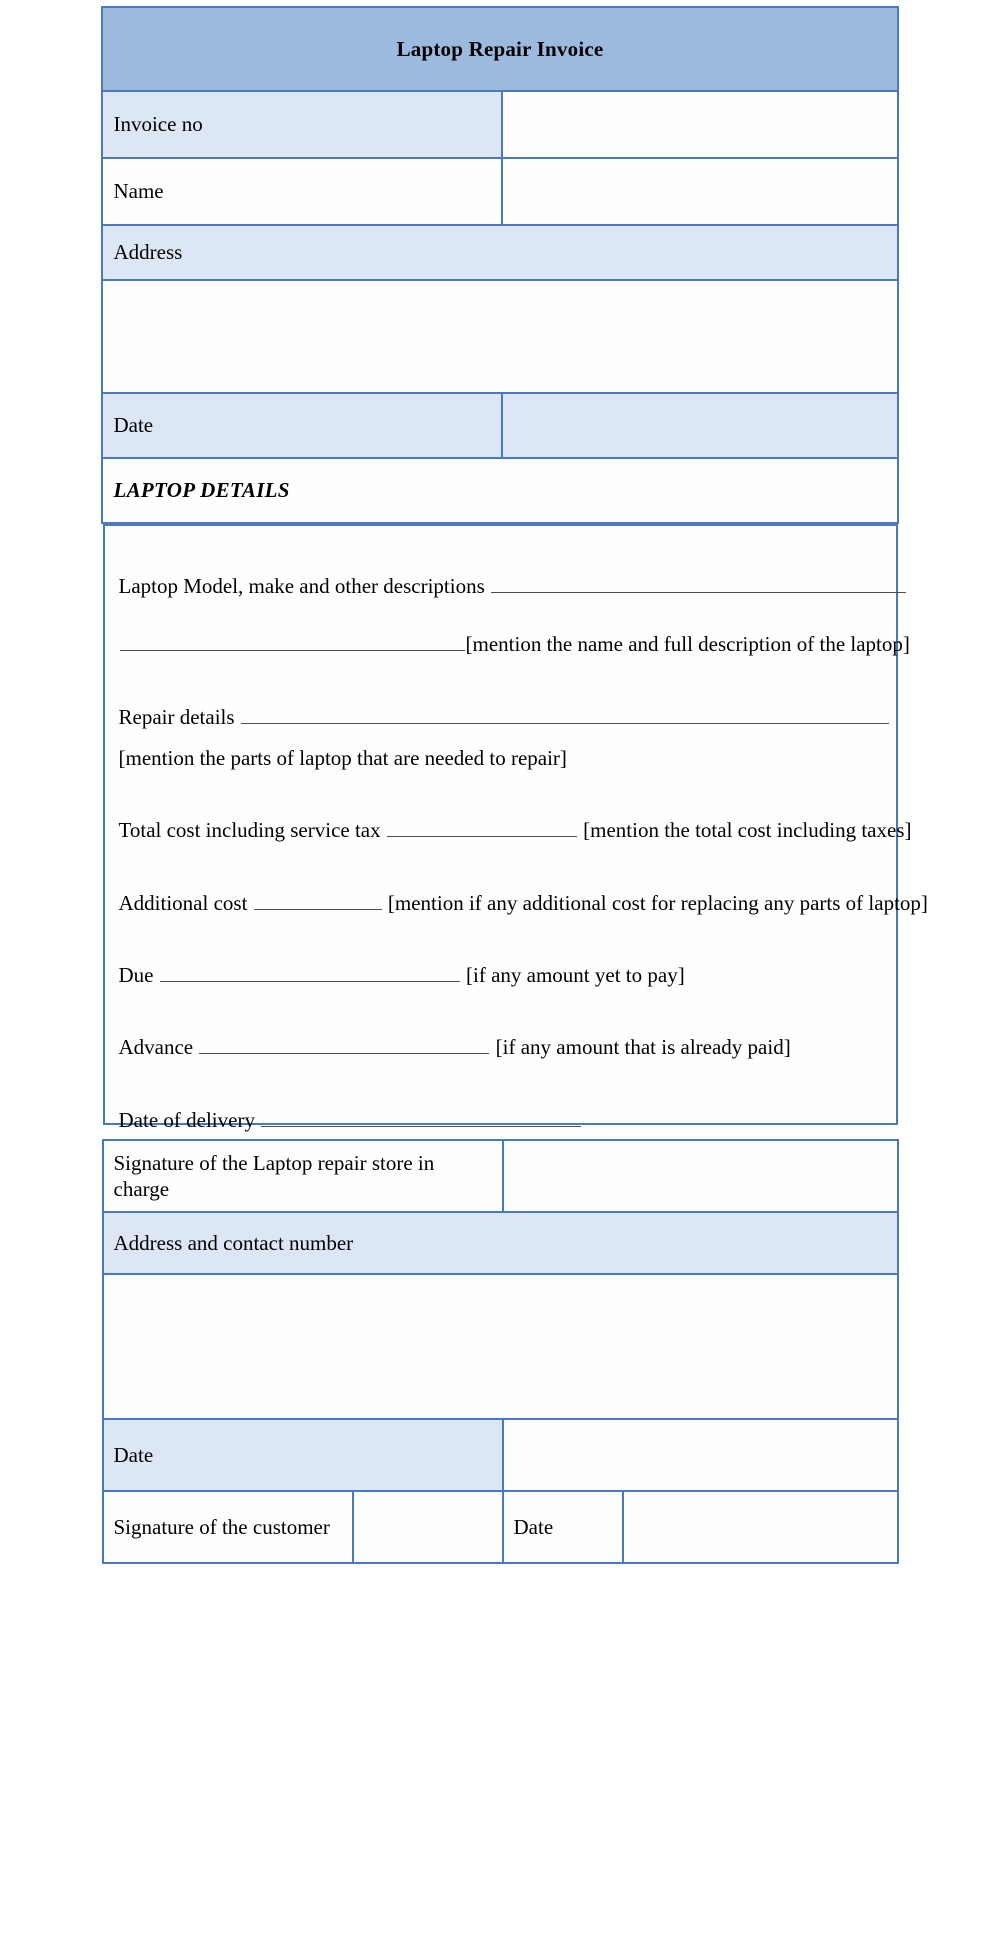 The width and height of the screenshot is (1000, 1940). I want to click on address-contact-label: Address and contact number, so click(500, 1243).